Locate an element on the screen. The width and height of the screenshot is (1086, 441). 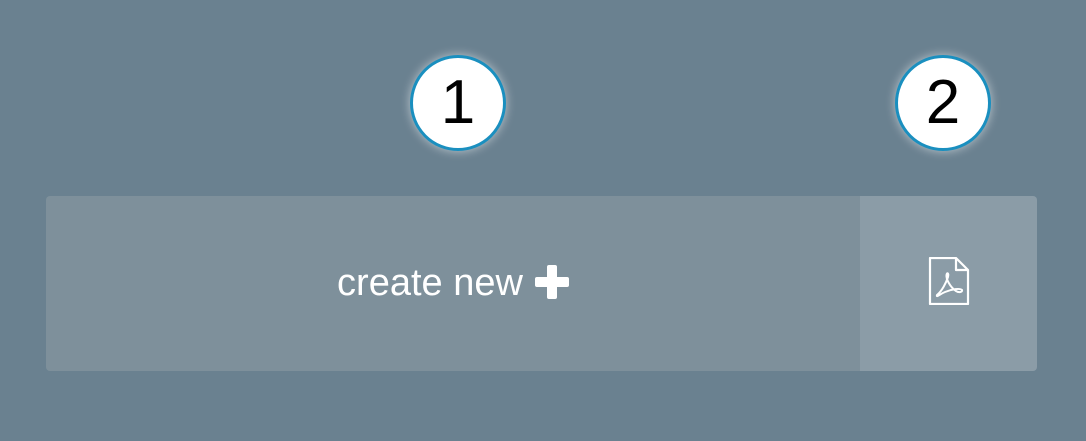
callout-number-2: 2 is located at coordinates (943, 102).